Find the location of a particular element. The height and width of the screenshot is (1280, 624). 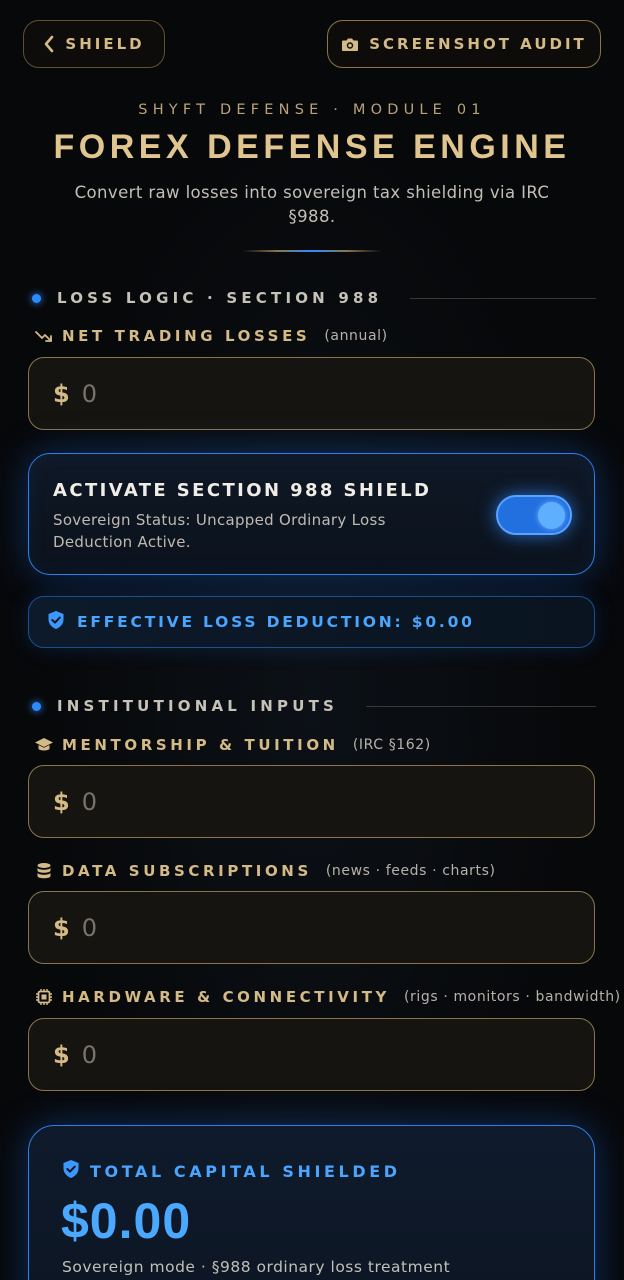

field-label-text: NET TRADING LOSSES is located at coordinates (186, 336).